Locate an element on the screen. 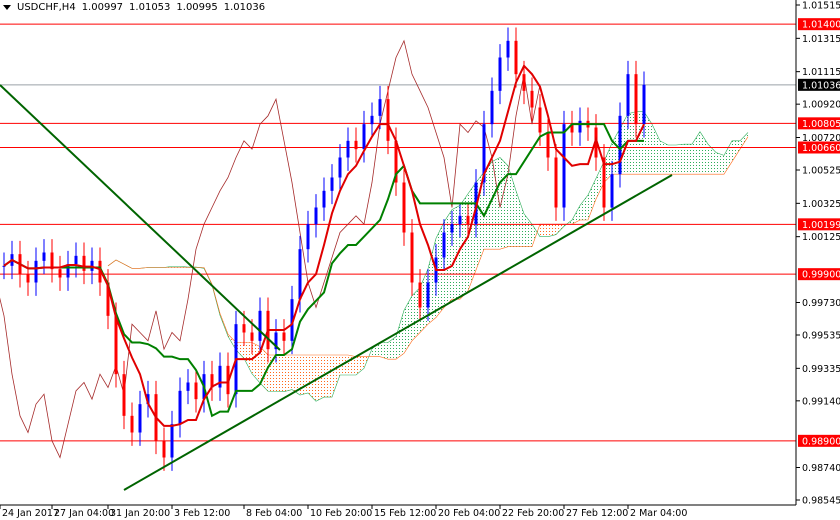 This screenshot has height=520, width=840. y-tick-label: 0.98545 is located at coordinates (821, 501).